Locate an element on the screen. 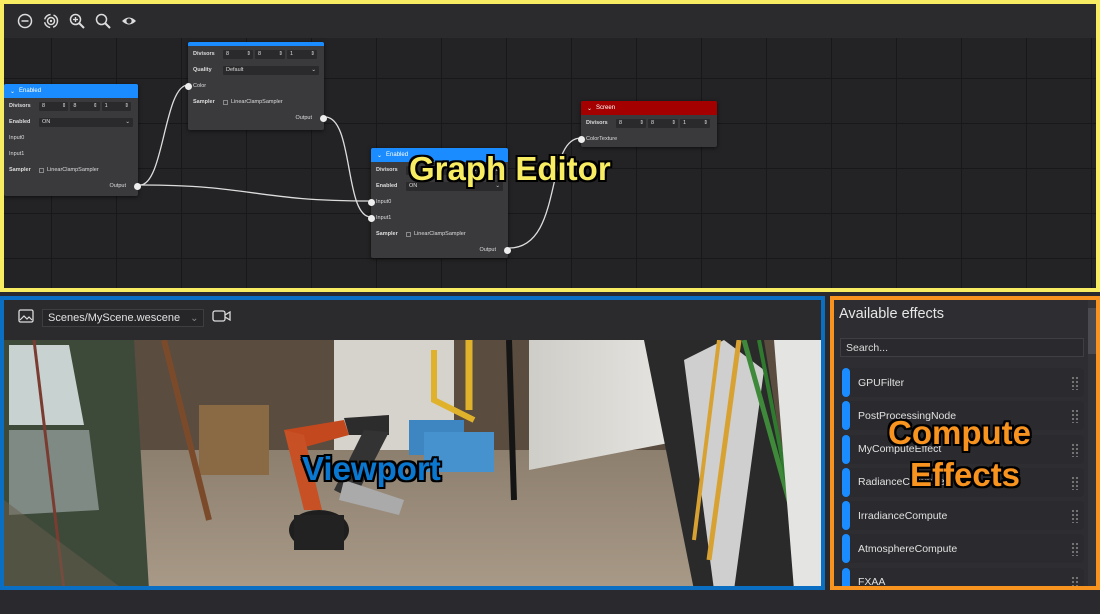  effect-item-mycomputeeffect: MyComputeEffect is located at coordinates (962, 449).